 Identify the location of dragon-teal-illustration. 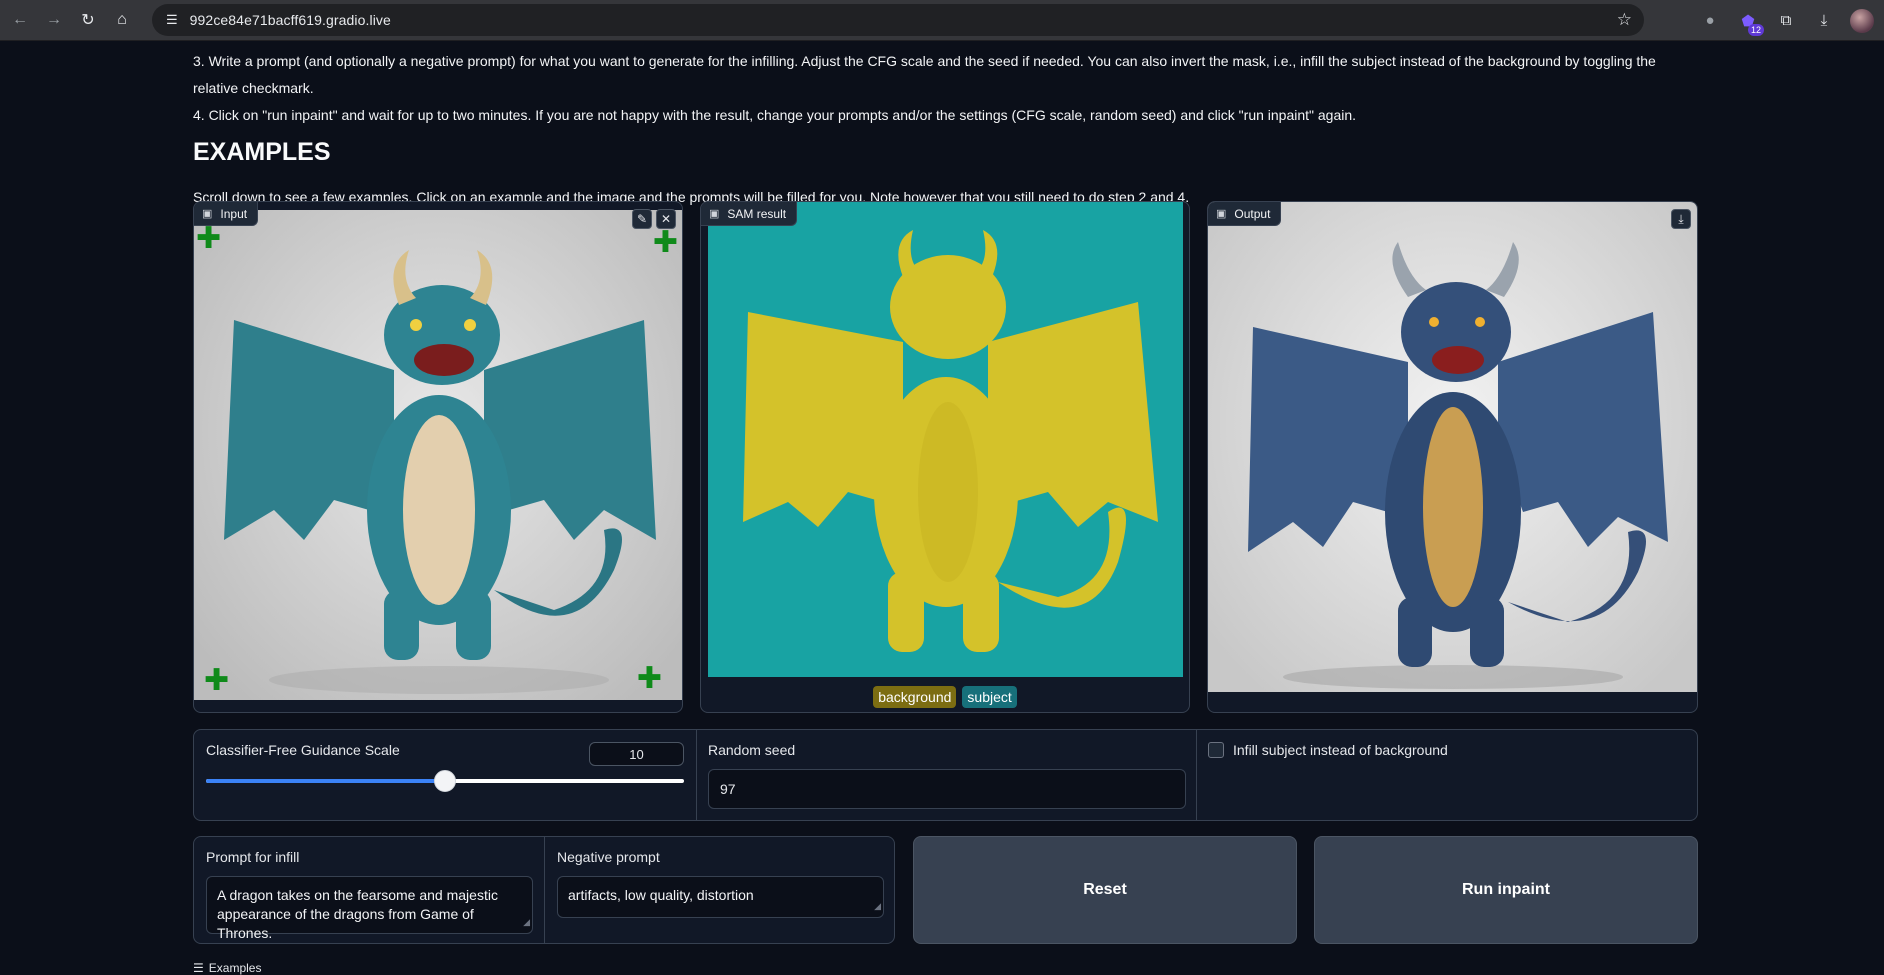
(440, 472).